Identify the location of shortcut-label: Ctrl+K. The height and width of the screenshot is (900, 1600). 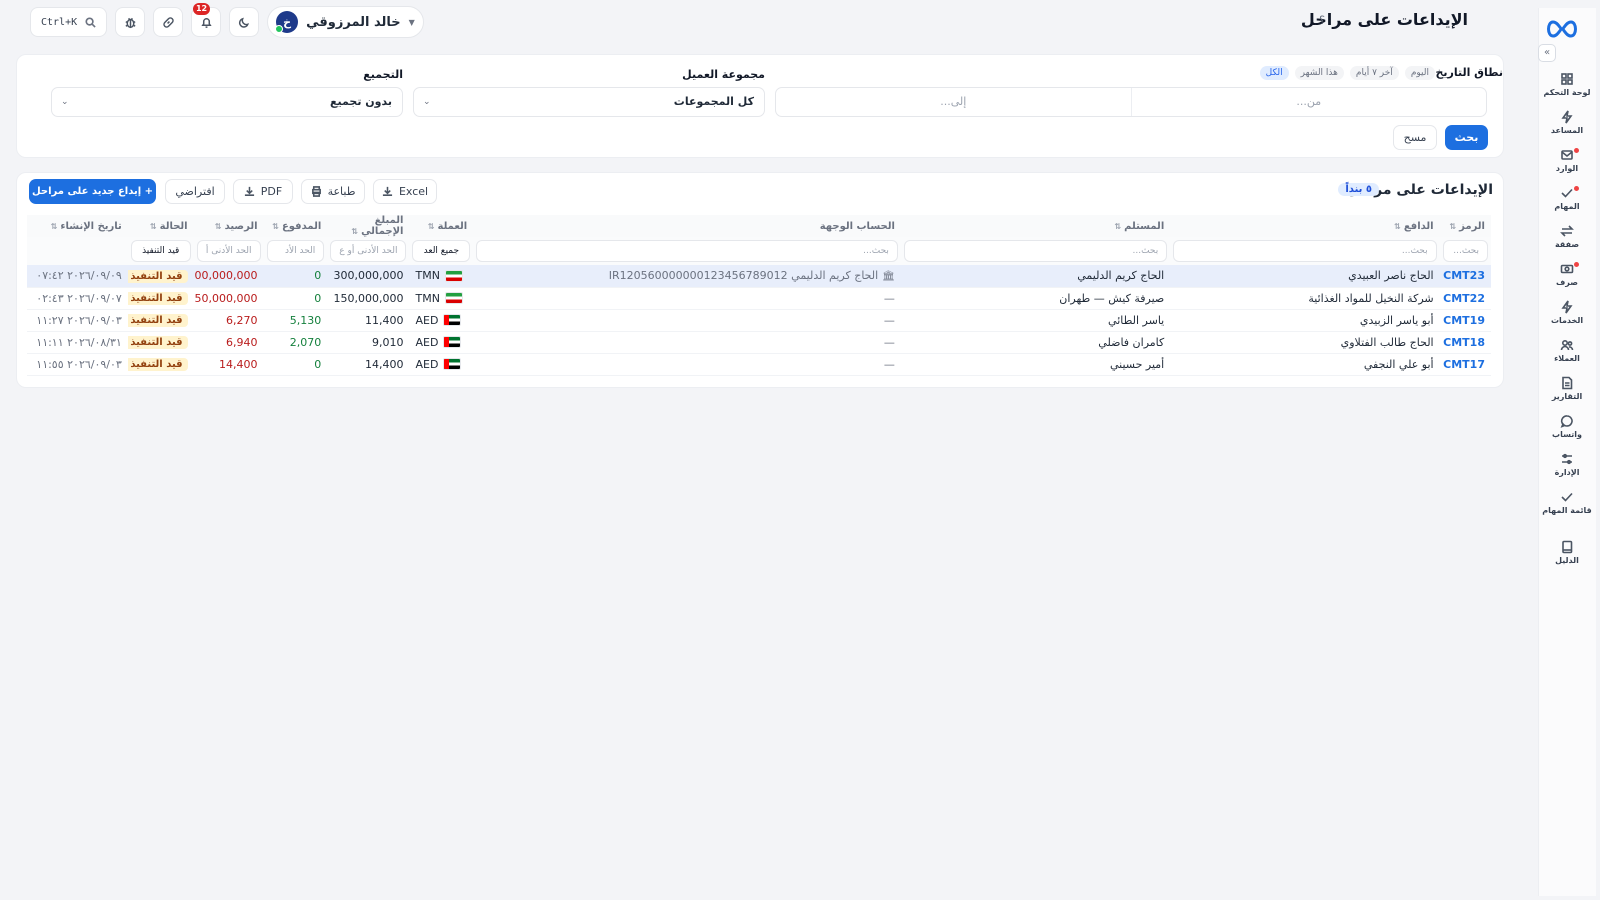
(59, 22).